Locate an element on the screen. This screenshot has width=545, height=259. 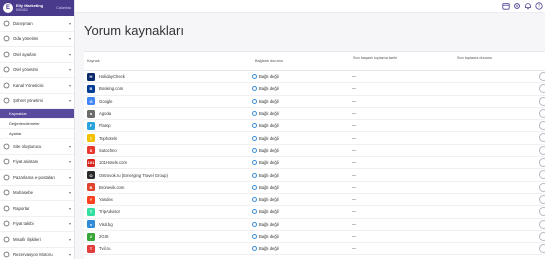
table-row: H HolidayCheck Bağlı değil — is located at coordinates (314, 77).